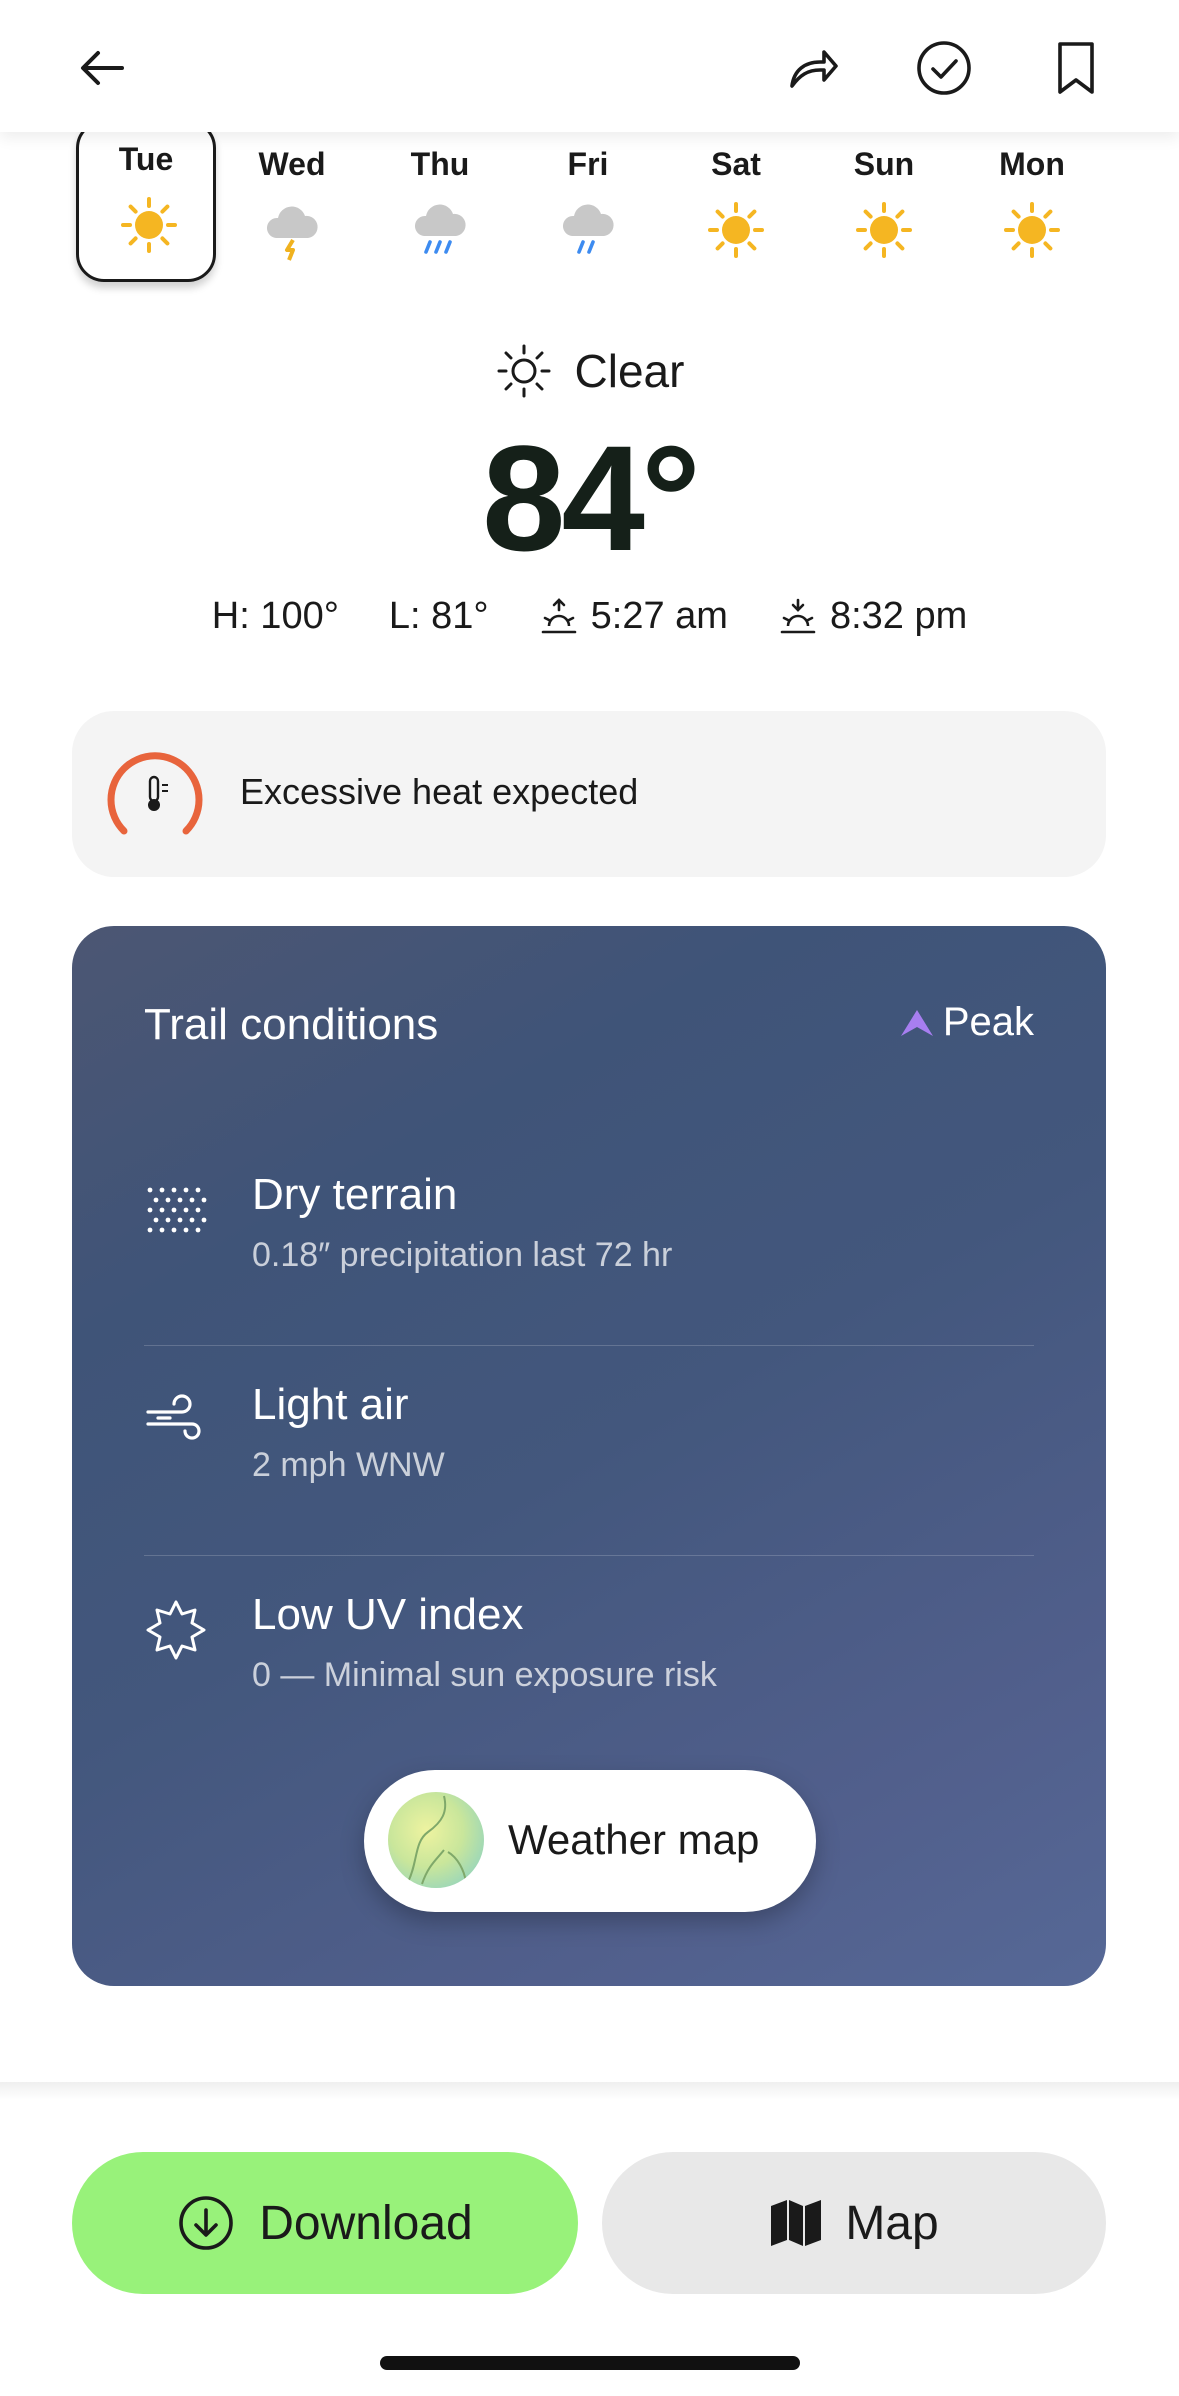  Describe the element at coordinates (798, 616) in the screenshot. I see `sunset-icon` at that location.